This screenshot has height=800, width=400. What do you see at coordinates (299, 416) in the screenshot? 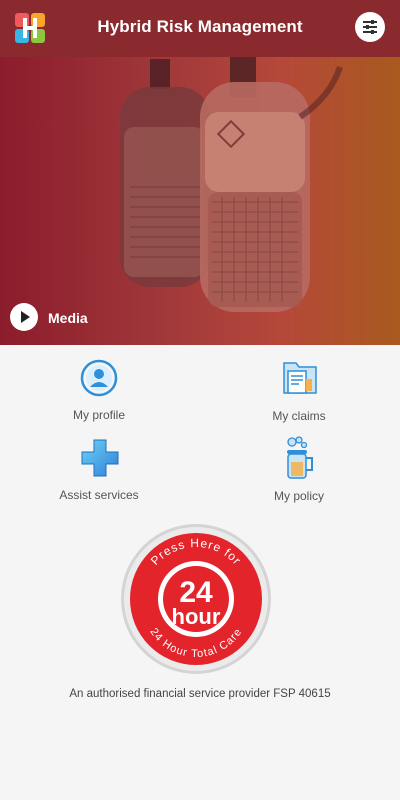
I see `my-claims-label: My claims` at bounding box center [299, 416].